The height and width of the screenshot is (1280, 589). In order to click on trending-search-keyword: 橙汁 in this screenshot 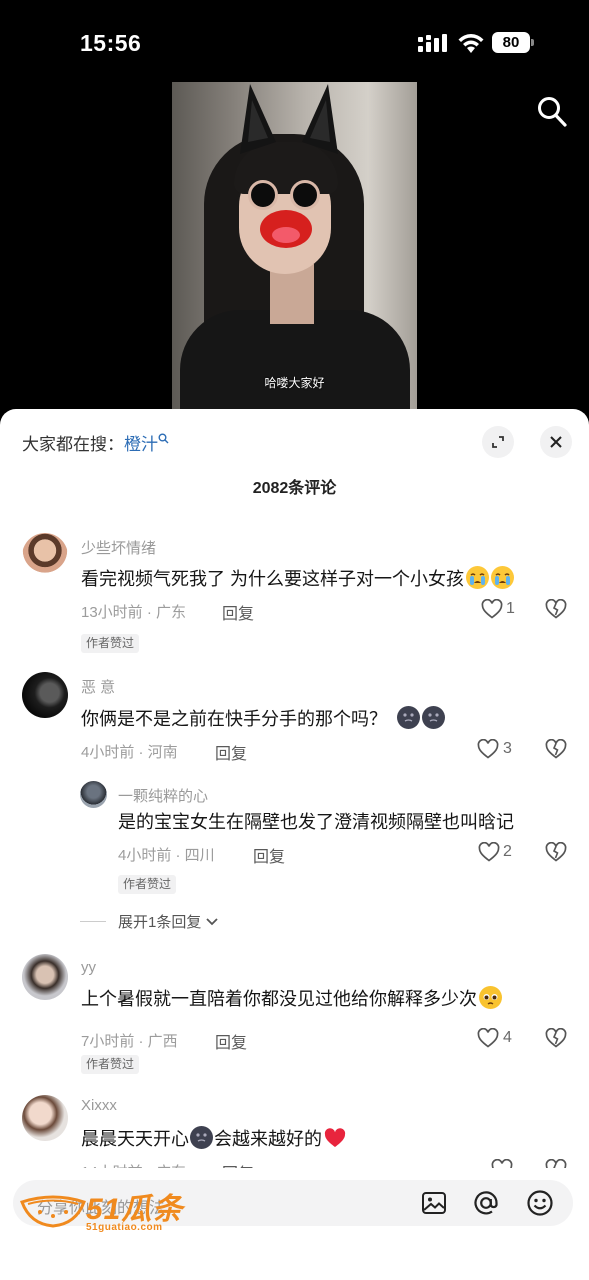, I will do `click(141, 444)`.